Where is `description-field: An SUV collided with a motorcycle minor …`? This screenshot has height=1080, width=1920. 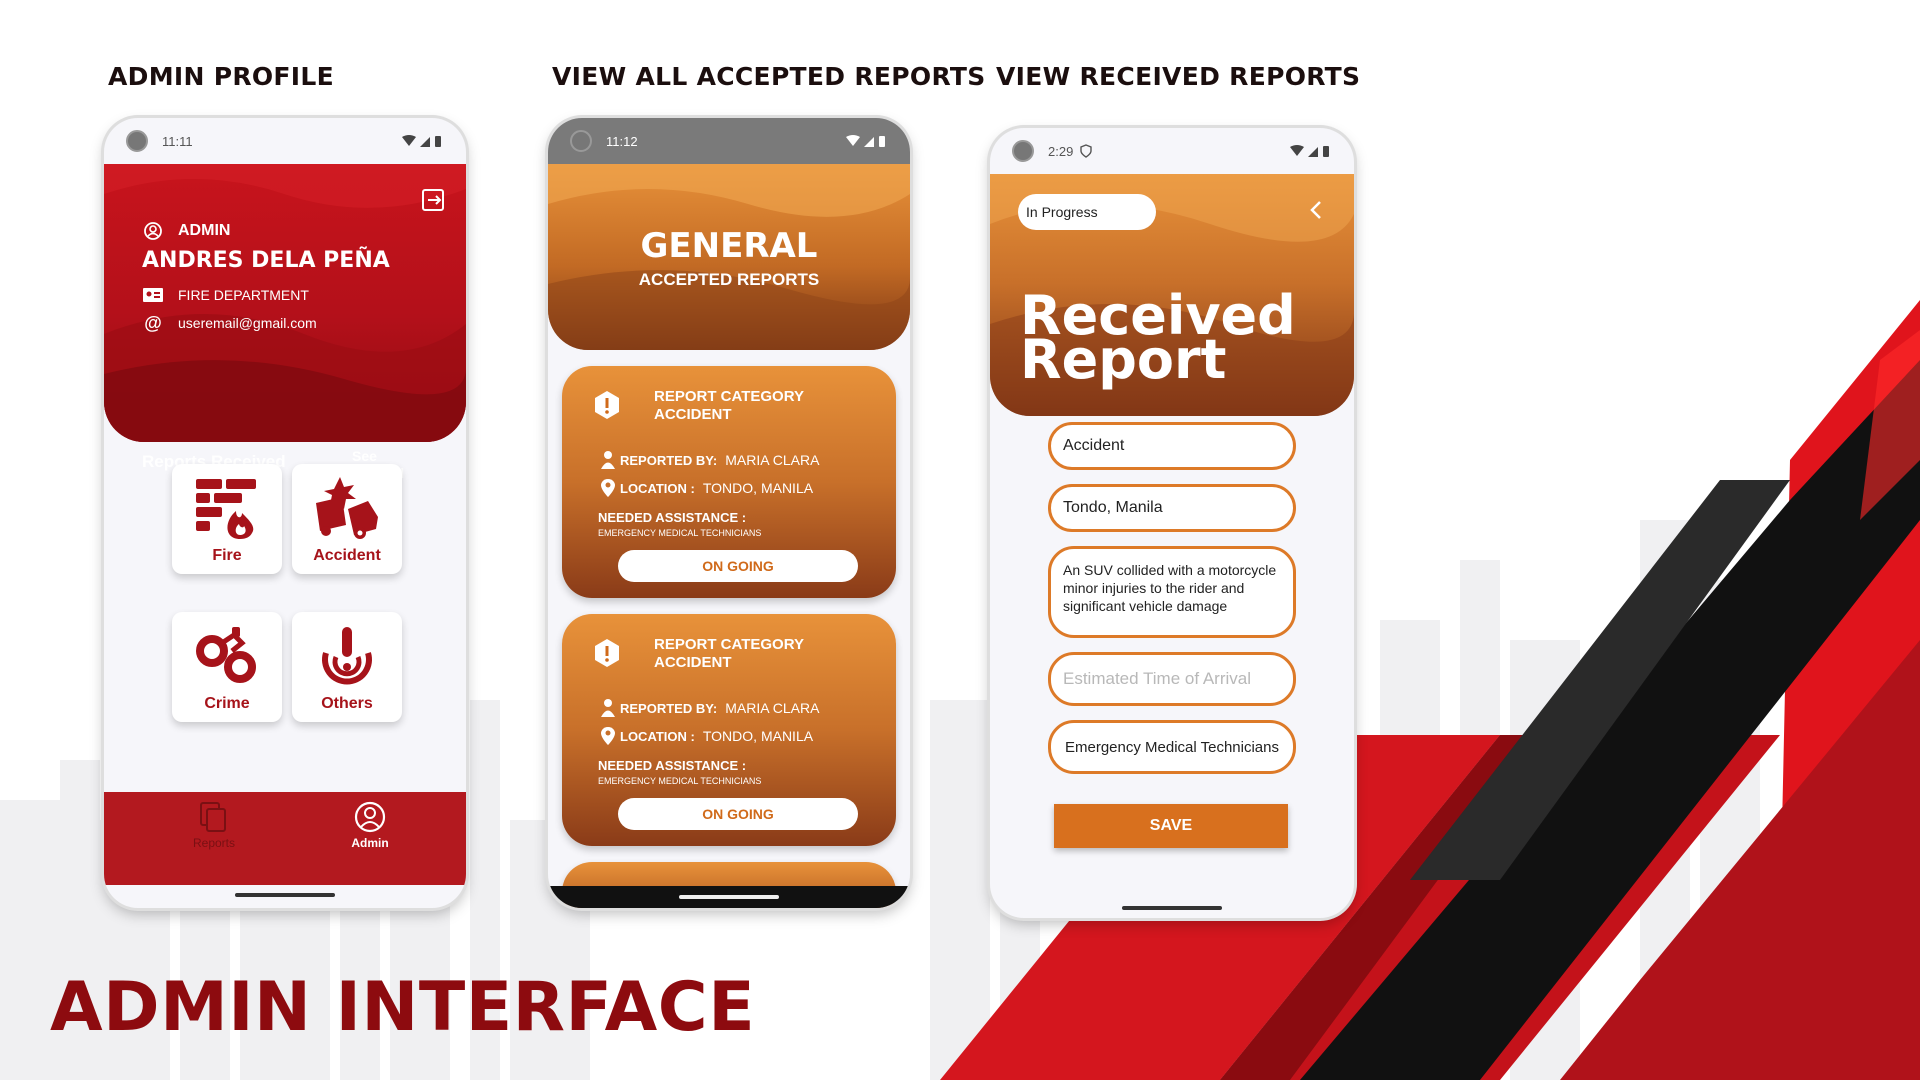
description-field: An SUV collided with a motorcycle minor … is located at coordinates (1172, 592).